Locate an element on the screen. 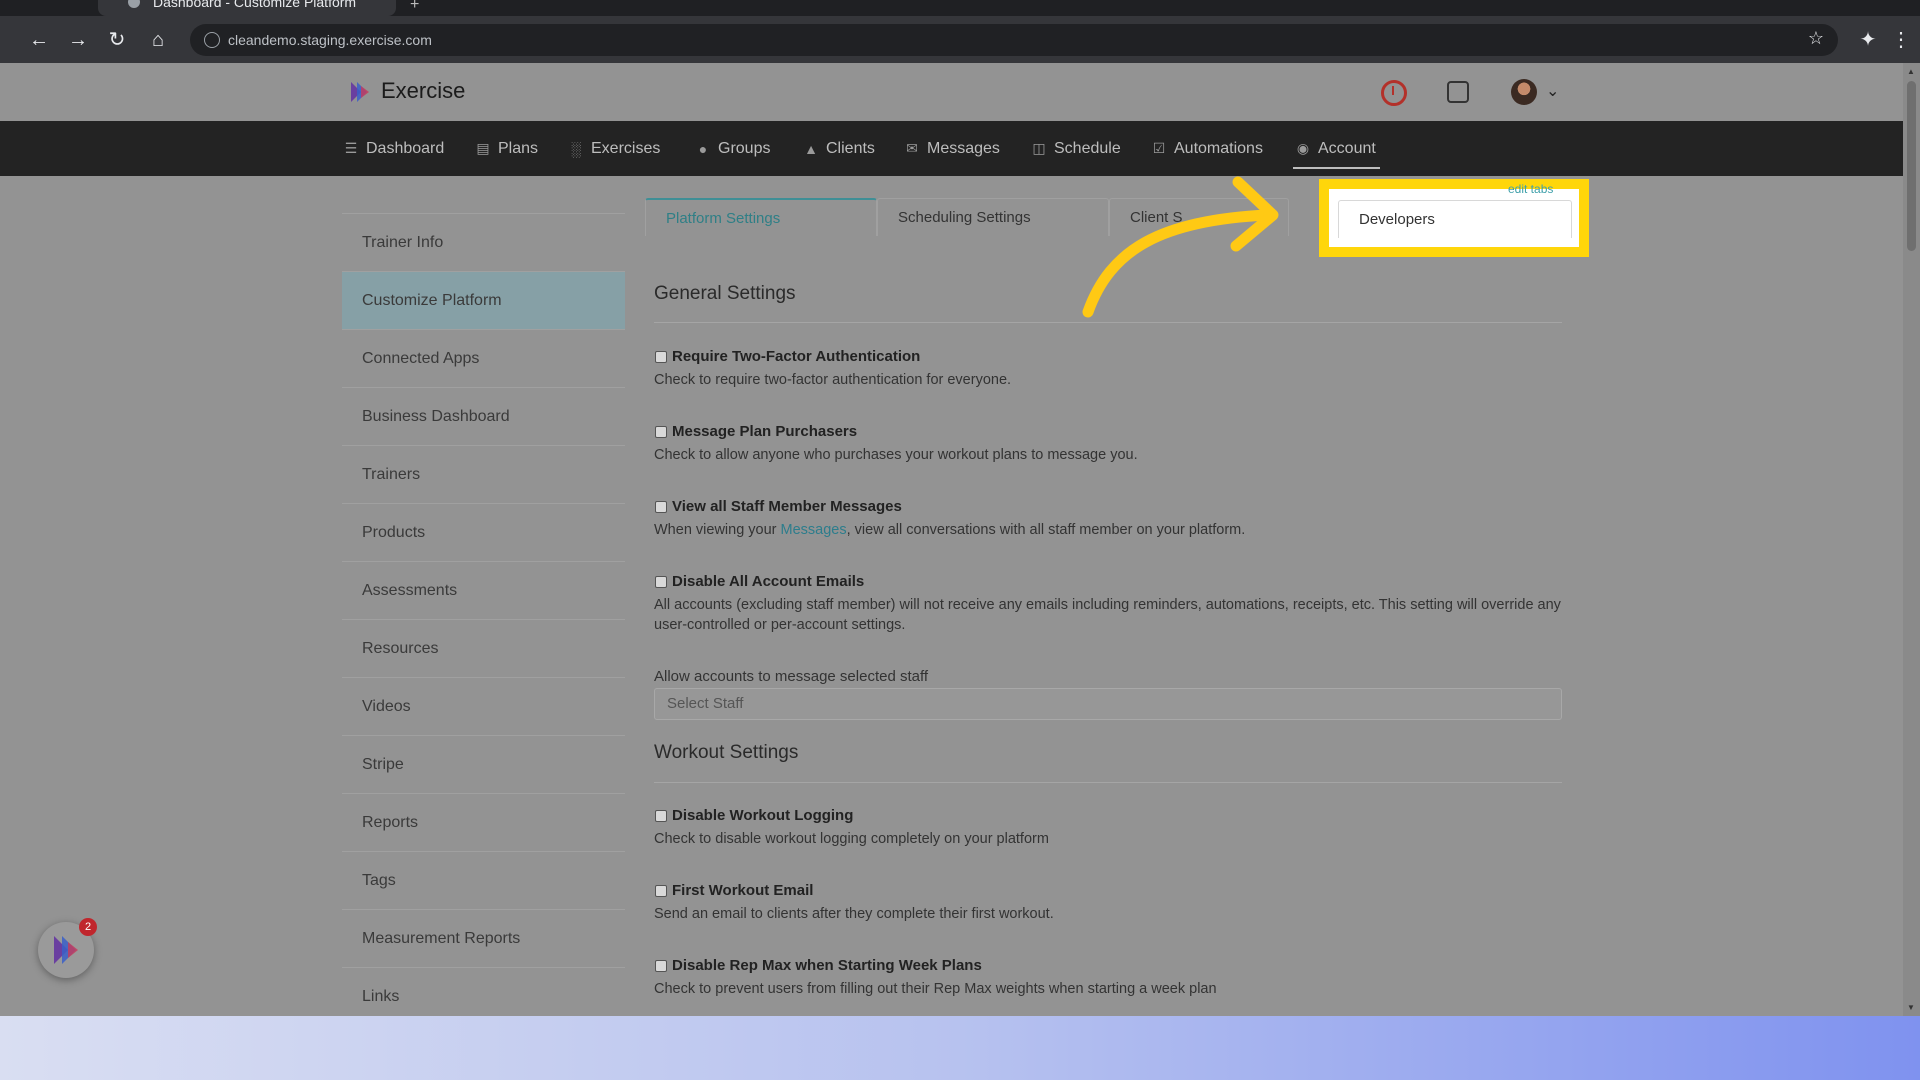 This screenshot has width=1920, height=1080. bookmark-star-icon: ☆ is located at coordinates (1816, 38).